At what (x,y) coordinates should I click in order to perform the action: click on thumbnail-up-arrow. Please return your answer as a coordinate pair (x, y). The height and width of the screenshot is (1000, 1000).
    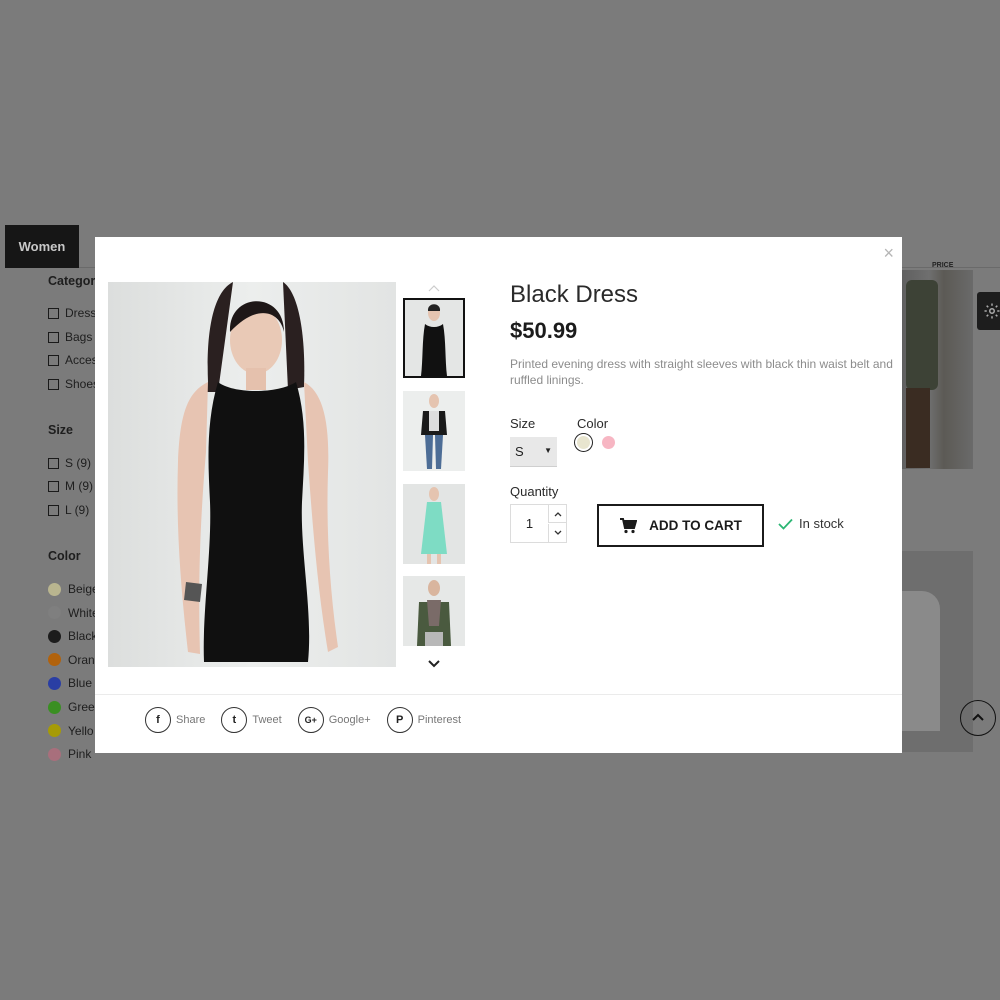
    Looking at the image, I should click on (434, 288).